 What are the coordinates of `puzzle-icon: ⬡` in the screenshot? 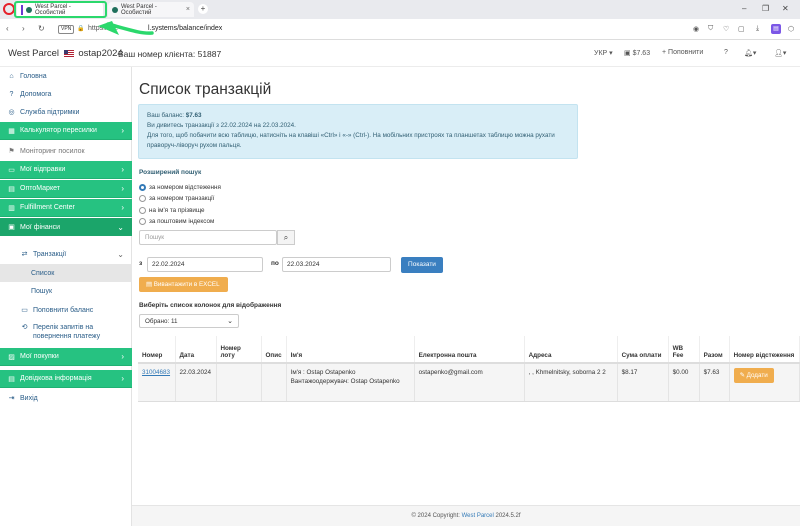 It's located at (791, 29).